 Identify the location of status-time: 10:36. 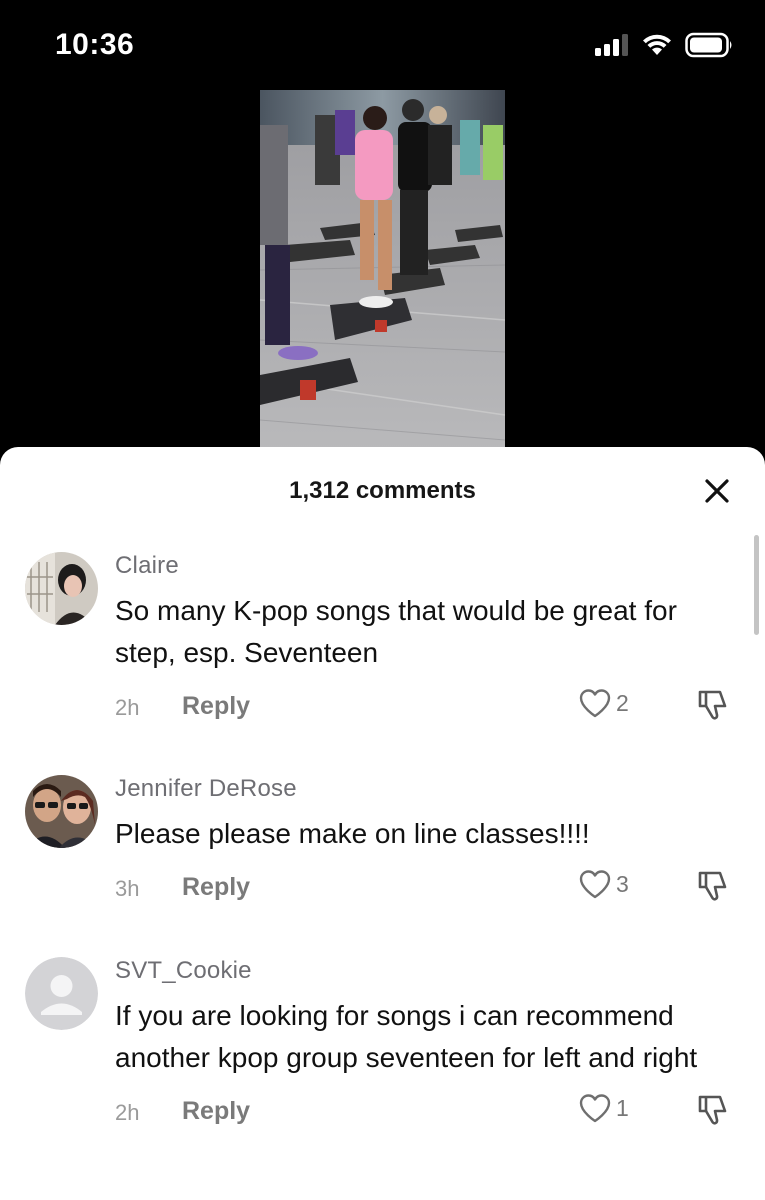
(95, 44).